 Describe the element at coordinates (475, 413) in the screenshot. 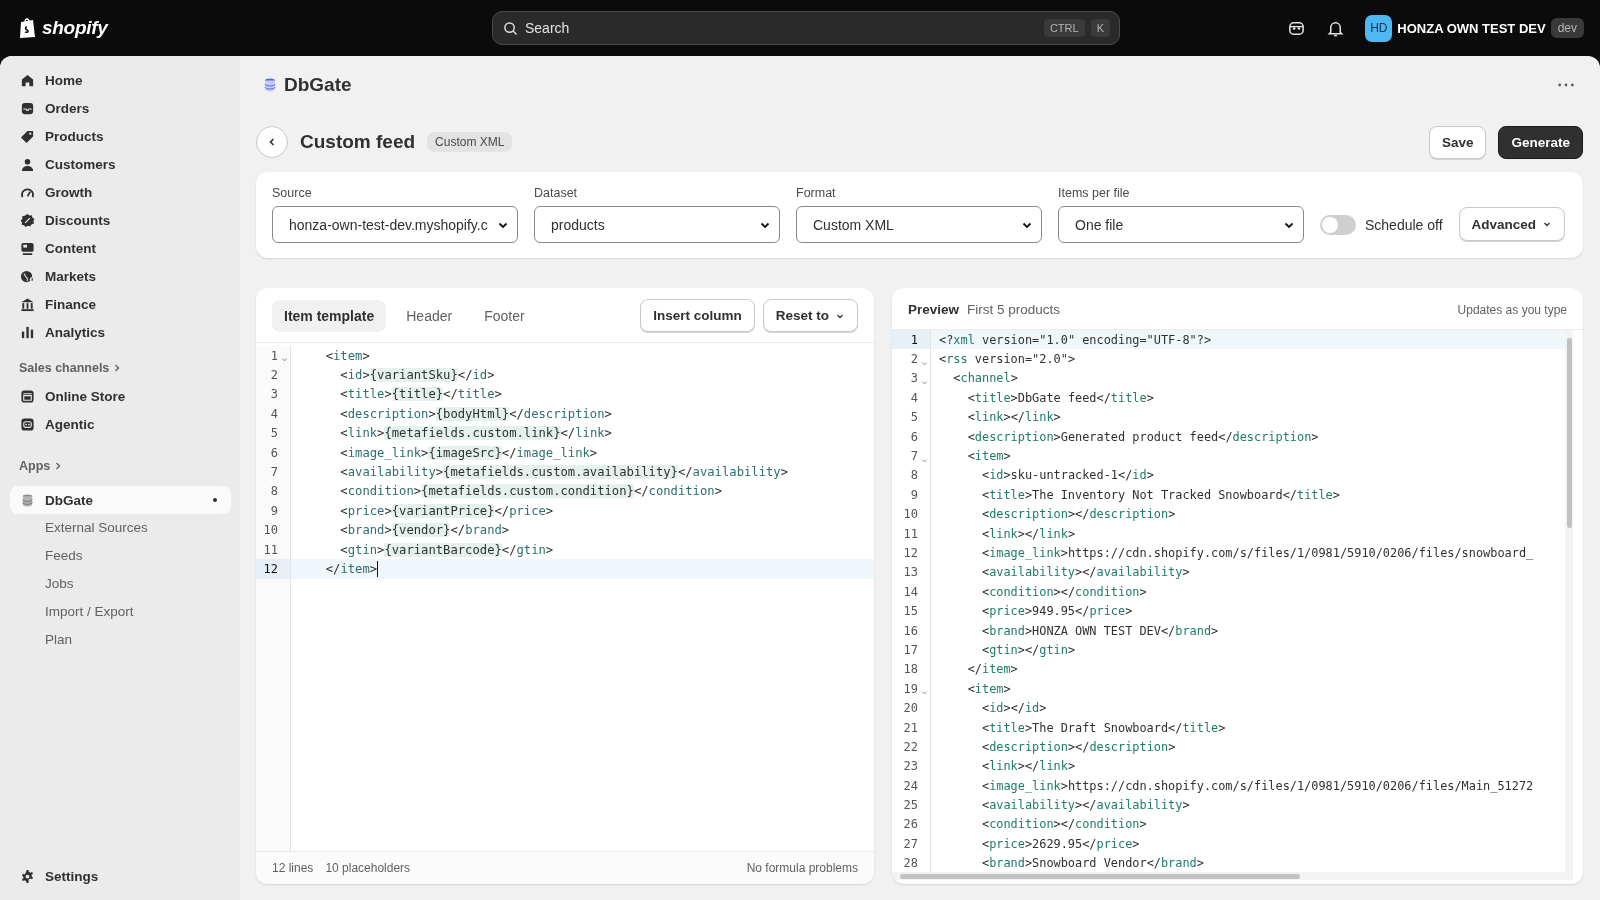

I see `code-line: <description>{bodyHtml}</description>` at that location.